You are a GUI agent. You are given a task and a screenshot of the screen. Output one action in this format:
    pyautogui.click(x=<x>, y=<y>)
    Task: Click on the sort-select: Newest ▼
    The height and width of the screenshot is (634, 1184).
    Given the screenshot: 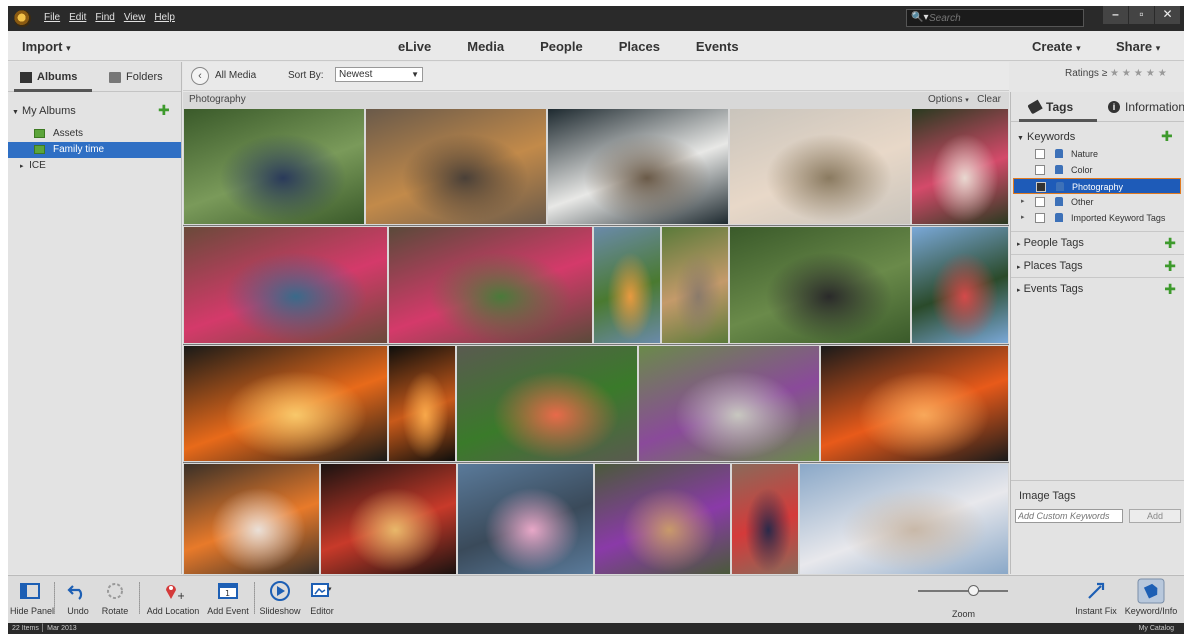 What is the action you would take?
    pyautogui.click(x=379, y=74)
    